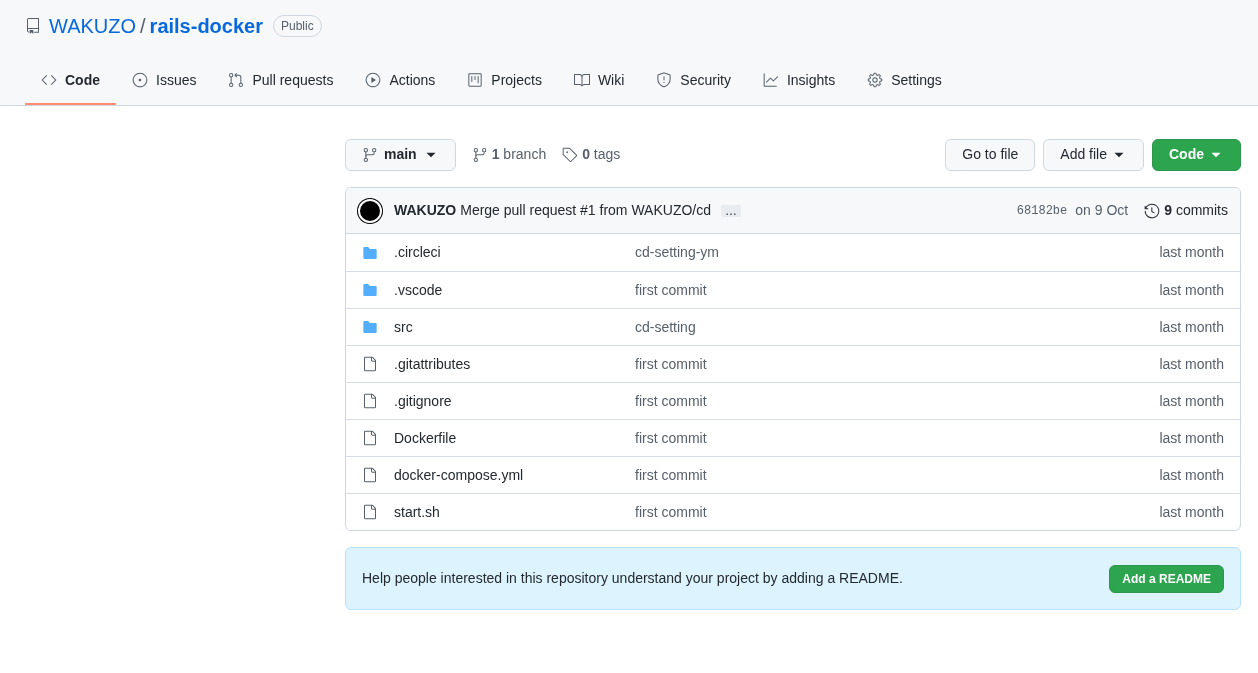 This screenshot has width=1258, height=673. What do you see at coordinates (514, 252) in the screenshot?
I see `file-name-link: .circleci` at bounding box center [514, 252].